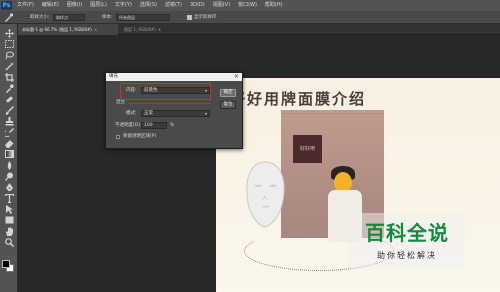 Image resolution: width=500 pixels, height=292 pixels. Describe the element at coordinates (50, 5) in the screenshot. I see `menu-edit: 编辑(E)` at that location.